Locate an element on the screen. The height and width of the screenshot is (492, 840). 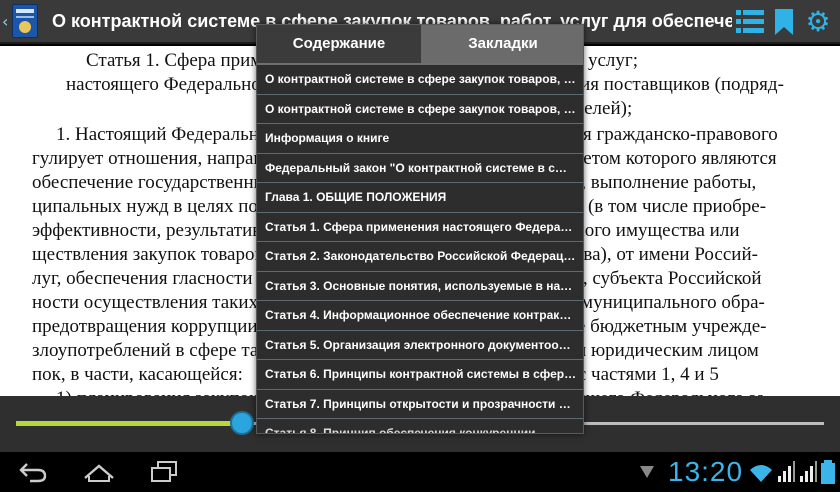
clock: 13:20 is located at coordinates (706, 471).